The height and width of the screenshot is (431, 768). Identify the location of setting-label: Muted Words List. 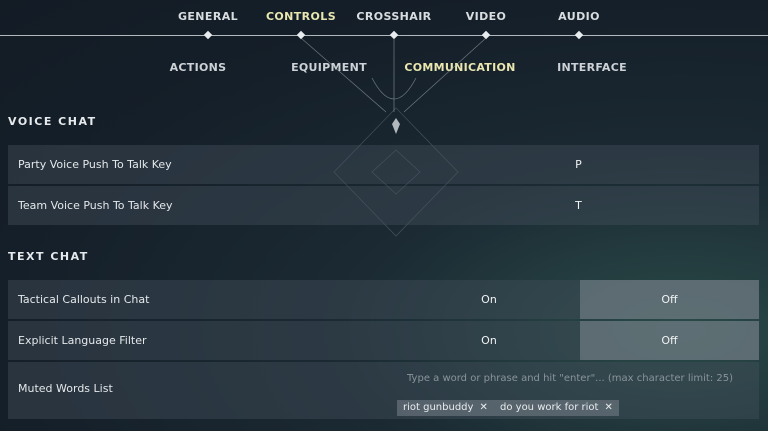
(65, 388).